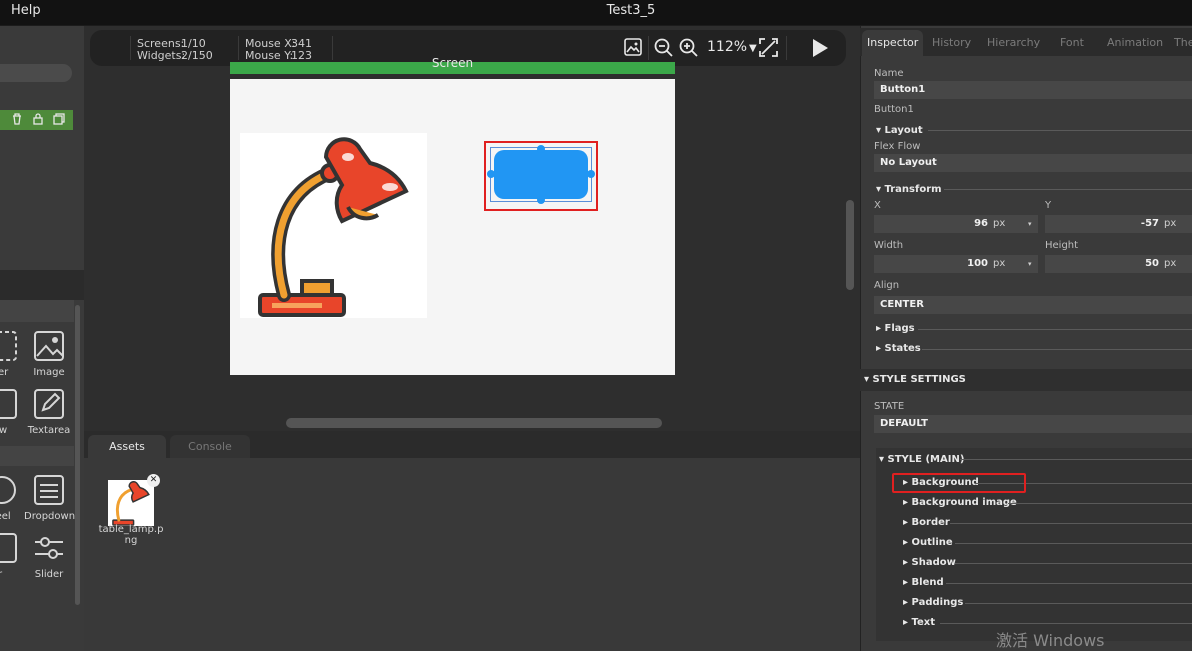 The image size is (1192, 651). Describe the element at coordinates (1118, 224) in the screenshot. I see `y-input: -57 px` at that location.